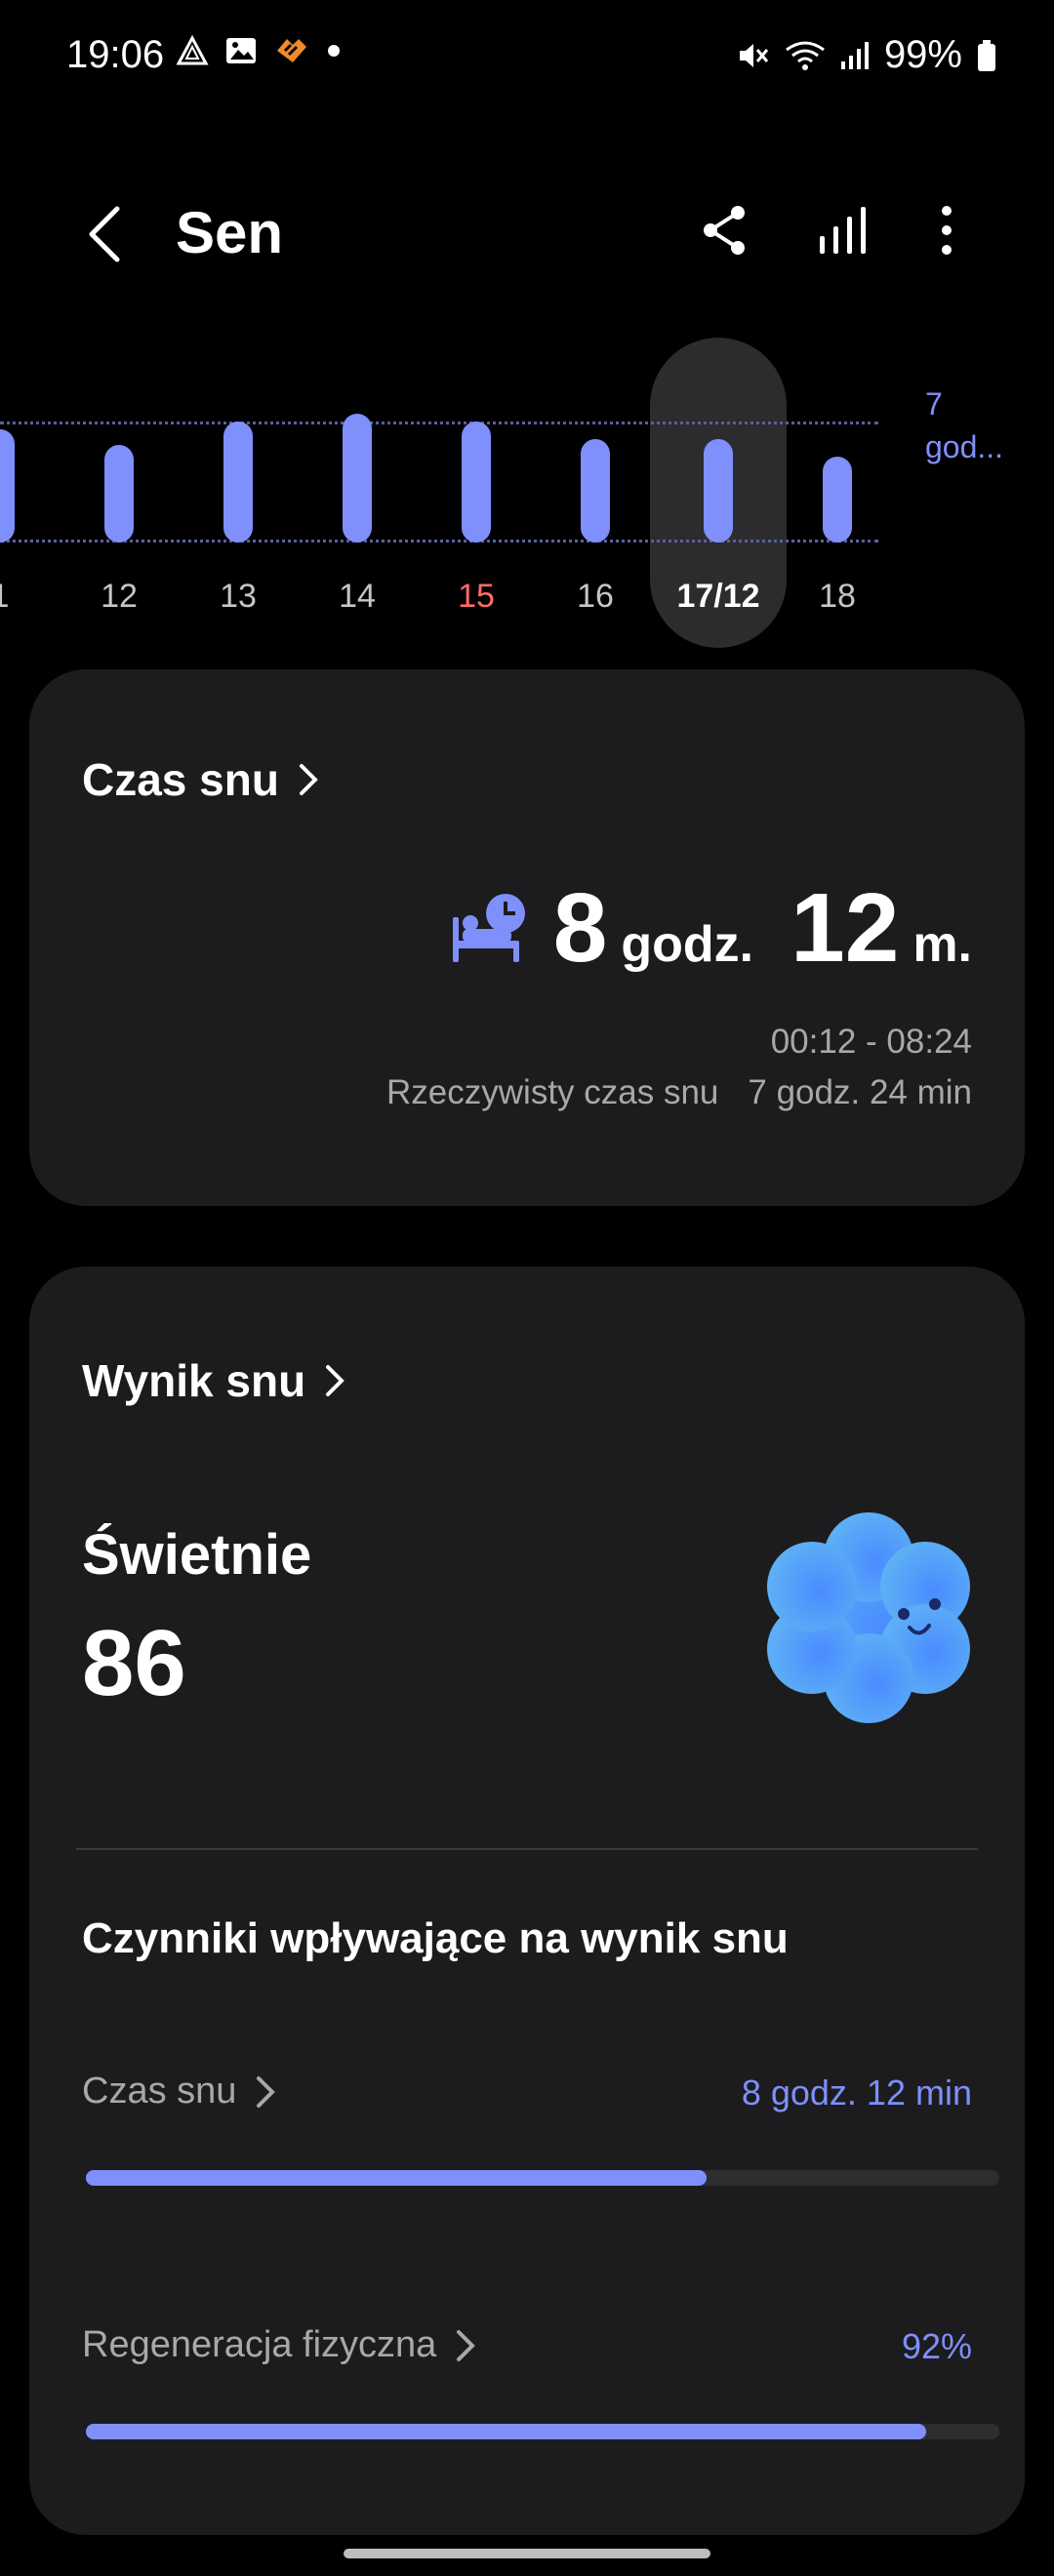 This screenshot has height=2576, width=1054. What do you see at coordinates (134, 1663) in the screenshot?
I see `sleep-score: 86` at bounding box center [134, 1663].